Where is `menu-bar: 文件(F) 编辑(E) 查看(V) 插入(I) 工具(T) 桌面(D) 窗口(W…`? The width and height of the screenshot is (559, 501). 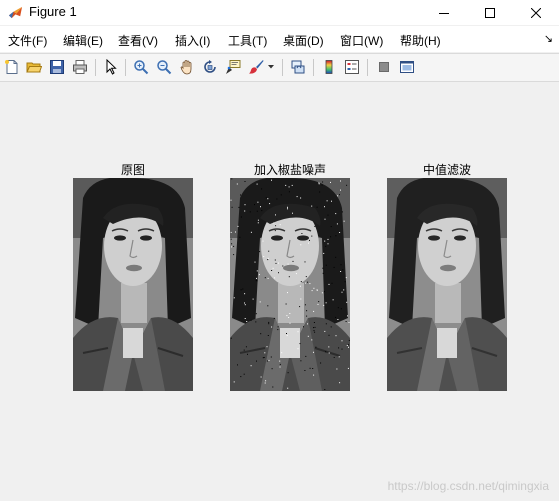 menu-bar: 文件(F) 编辑(E) 查看(V) 插入(I) 工具(T) 桌面(D) 窗口(W… is located at coordinates (279, 39).